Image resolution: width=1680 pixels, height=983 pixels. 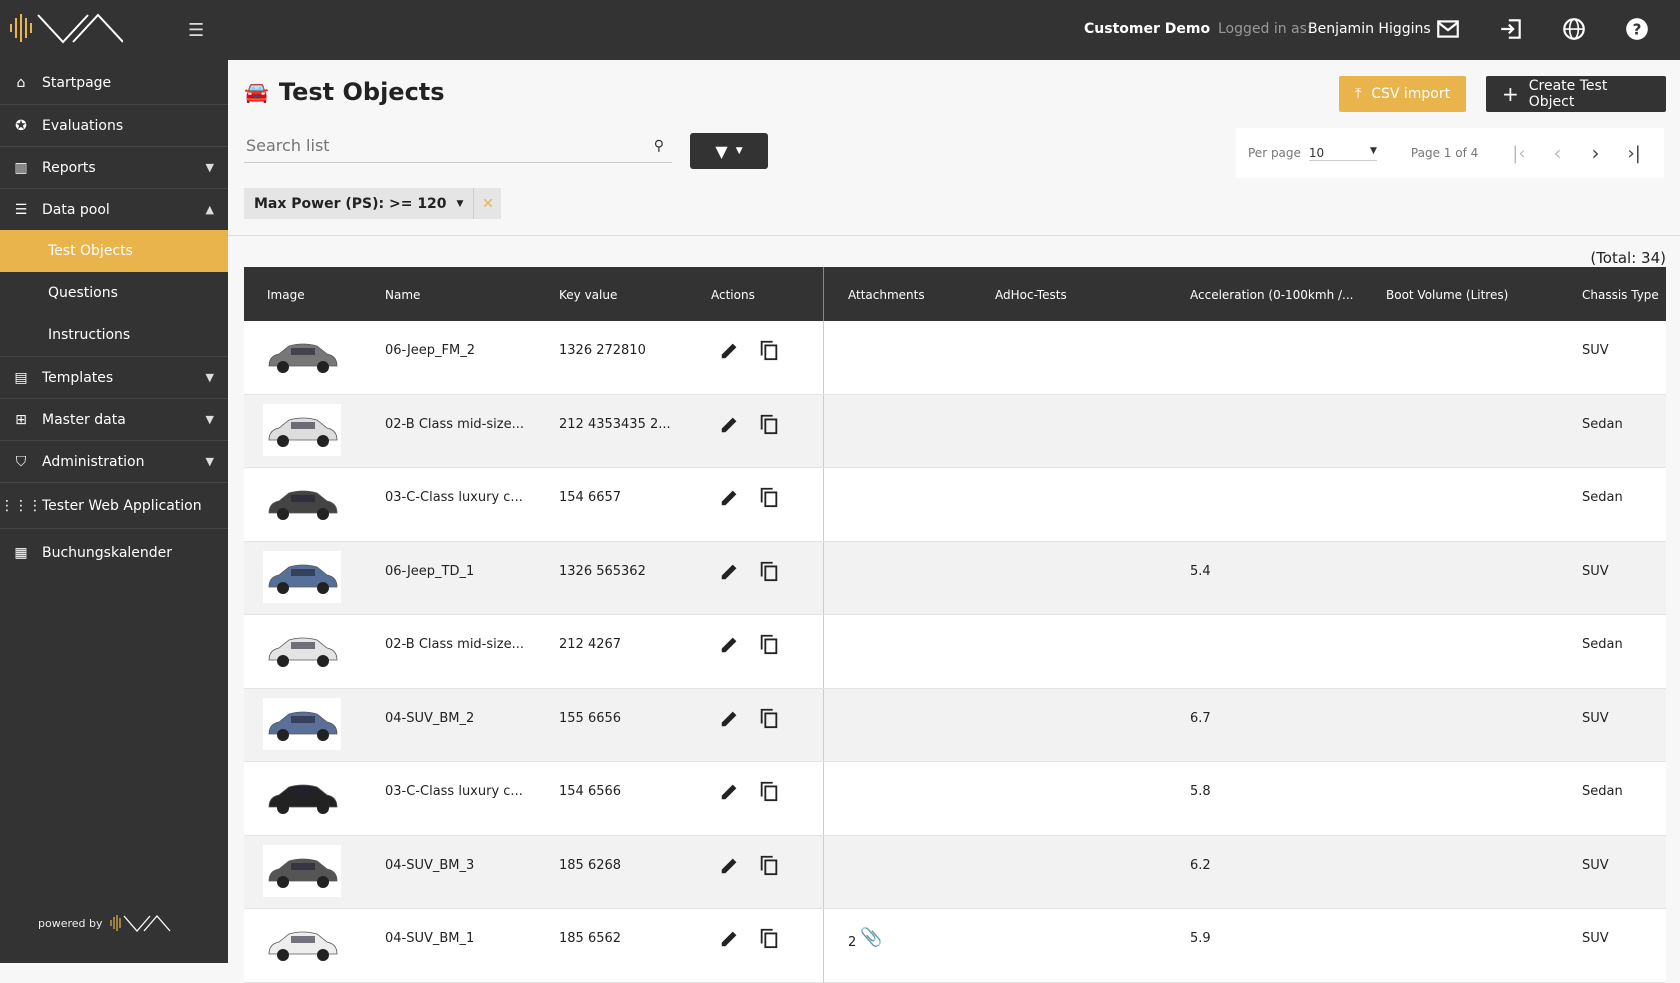 I want to click on sidebar-subitem-instructions: Instructions, so click(x=114, y=335).